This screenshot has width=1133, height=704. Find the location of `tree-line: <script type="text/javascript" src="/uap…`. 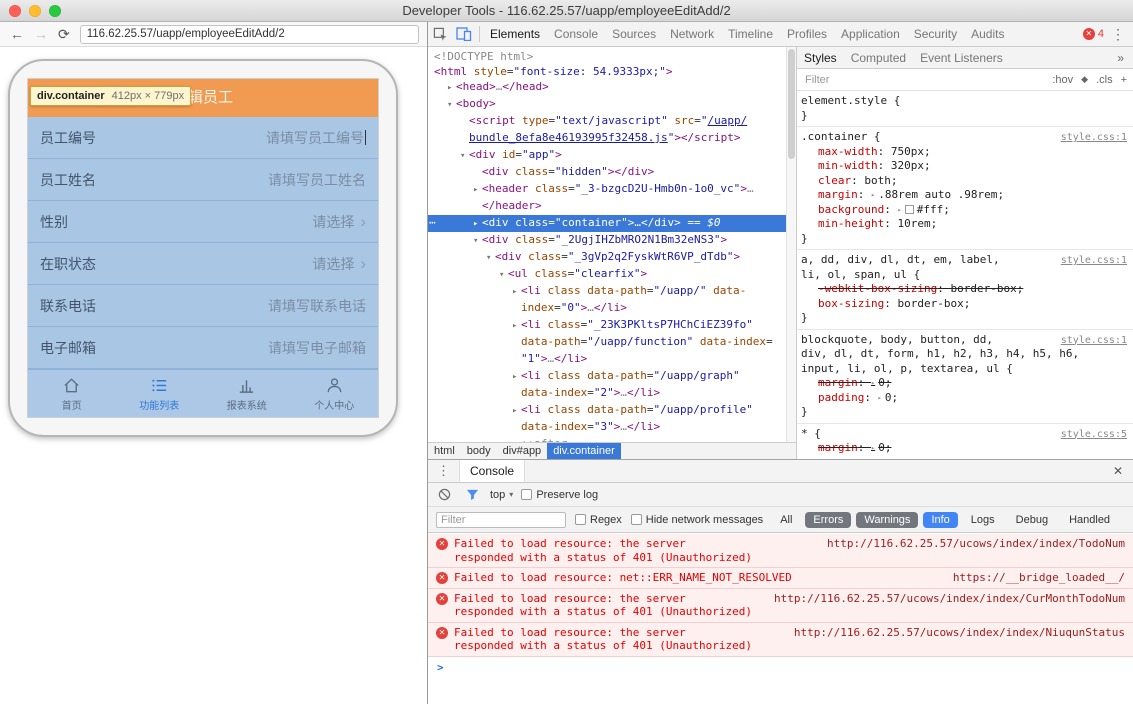

tree-line: <script type="text/javascript" src="/uap… is located at coordinates (607, 121).